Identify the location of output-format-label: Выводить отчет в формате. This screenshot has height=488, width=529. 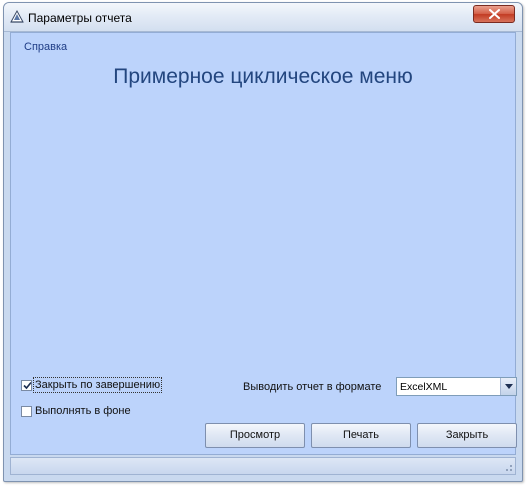
(312, 387).